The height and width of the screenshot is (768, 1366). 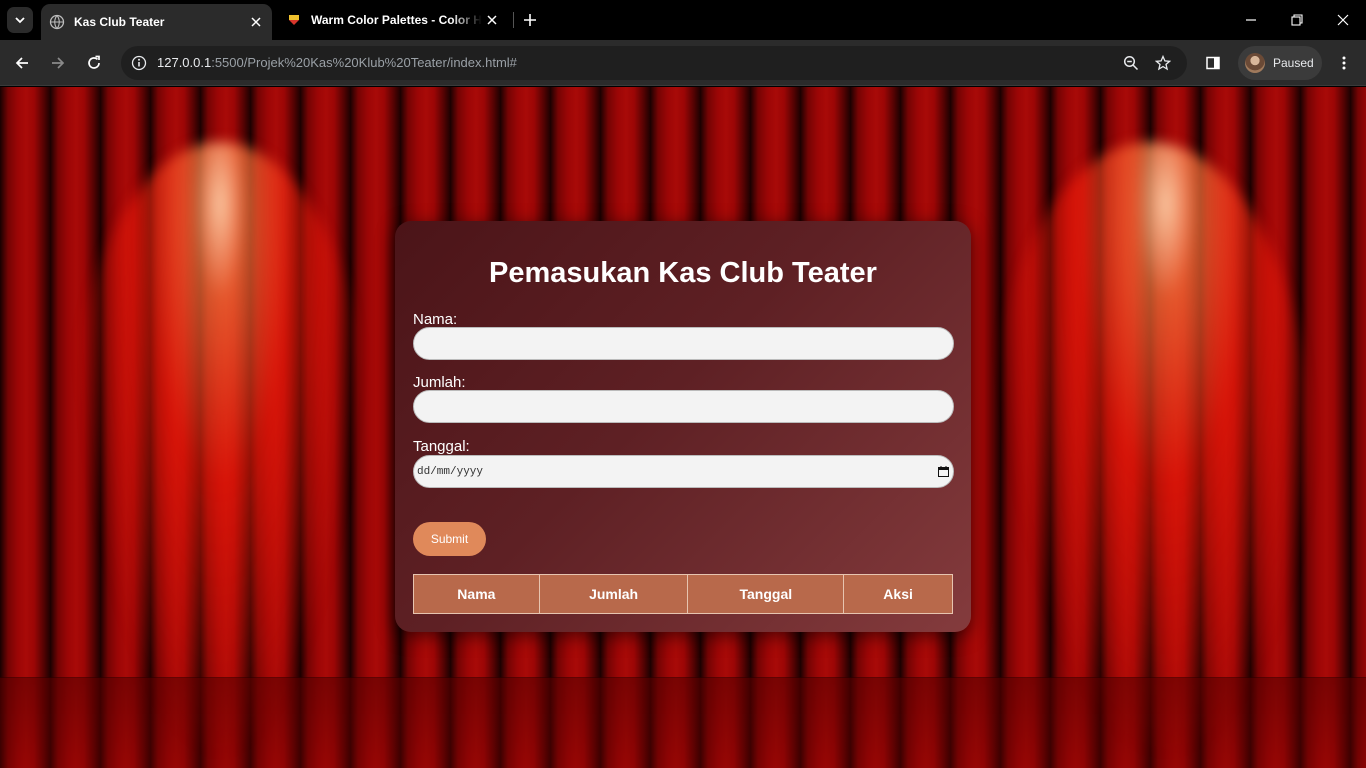 What do you see at coordinates (139, 63) in the screenshot?
I see `site-info-icon` at bounding box center [139, 63].